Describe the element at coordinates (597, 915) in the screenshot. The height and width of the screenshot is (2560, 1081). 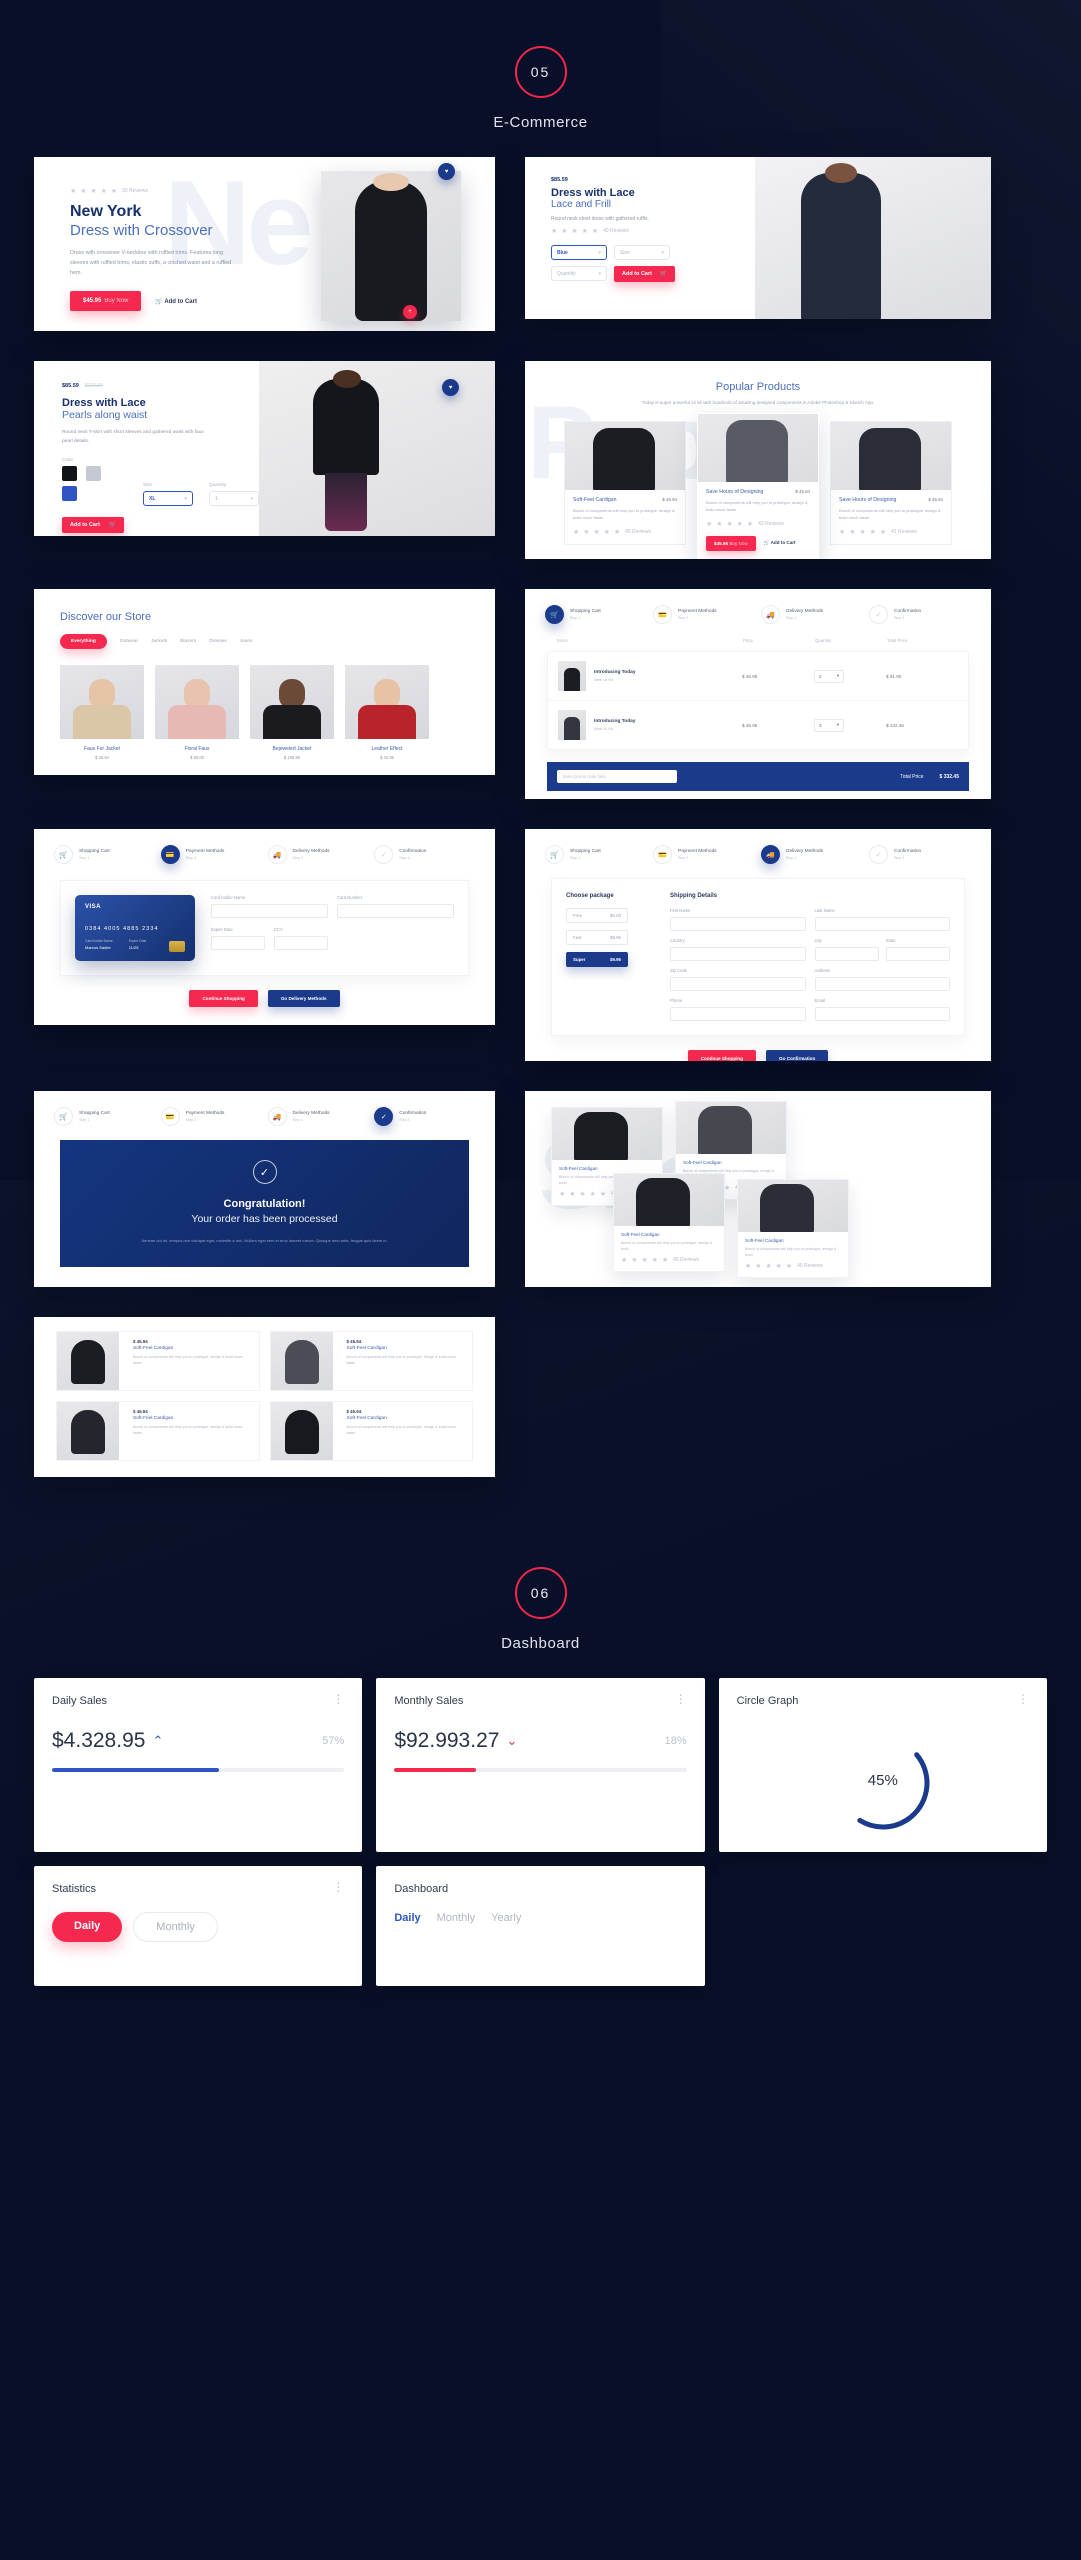
I see `package-option-free: Free $0.00` at that location.